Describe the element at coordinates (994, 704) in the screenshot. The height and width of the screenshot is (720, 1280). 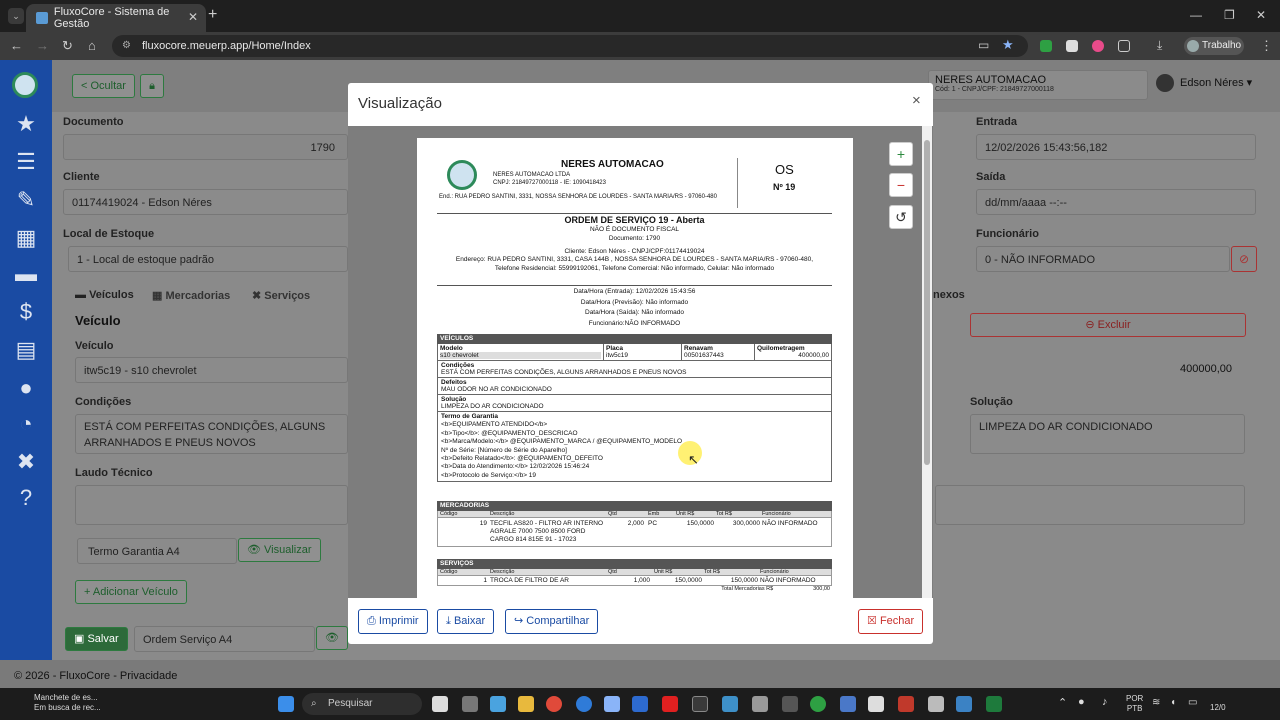
I see `excel-icon` at that location.